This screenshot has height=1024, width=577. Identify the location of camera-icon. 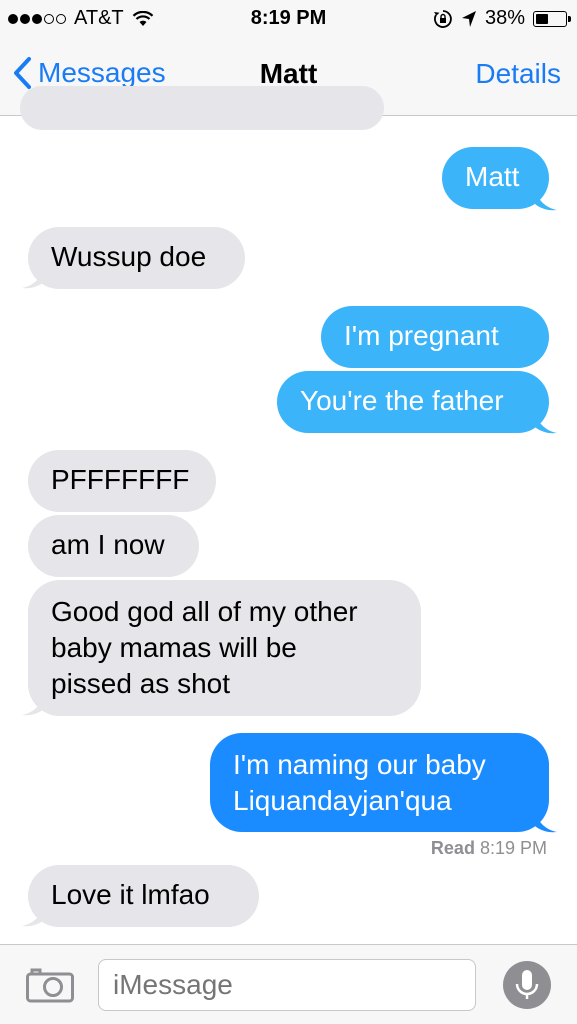
(50, 985).